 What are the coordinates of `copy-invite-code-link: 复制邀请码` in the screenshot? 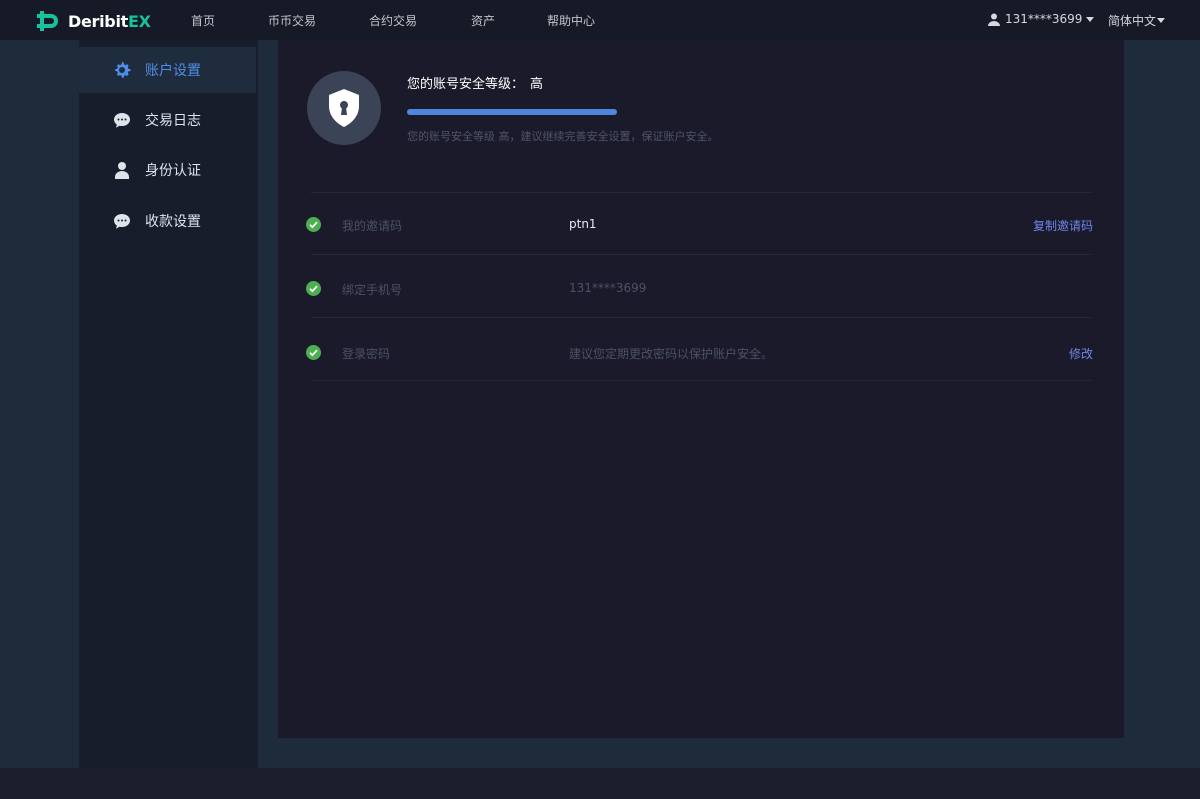 It's located at (1063, 225).